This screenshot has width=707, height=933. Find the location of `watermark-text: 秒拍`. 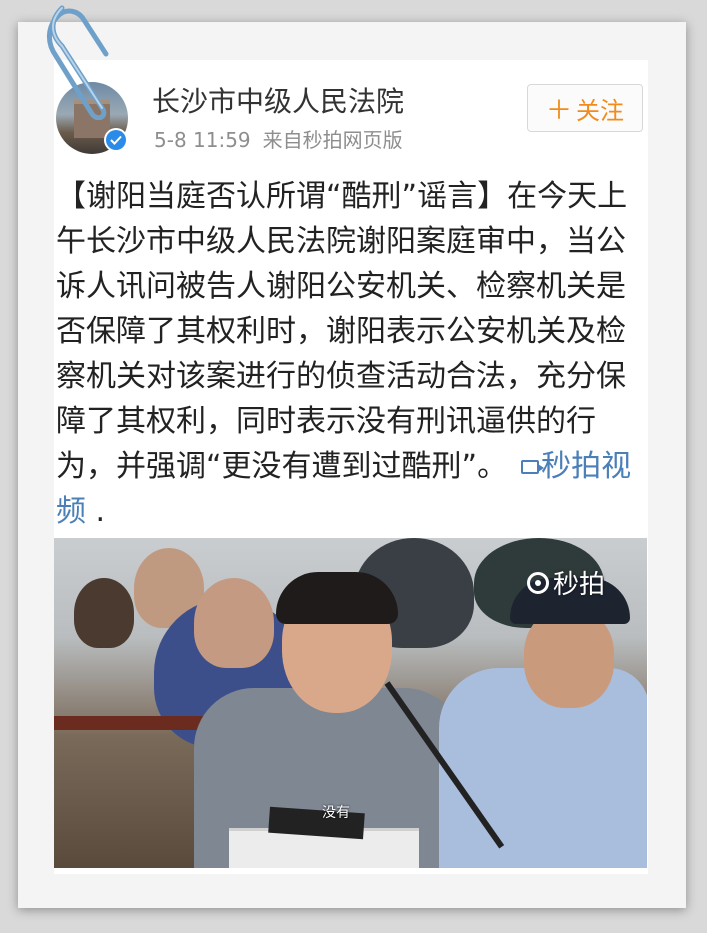

watermark-text: 秒拍 is located at coordinates (579, 585).